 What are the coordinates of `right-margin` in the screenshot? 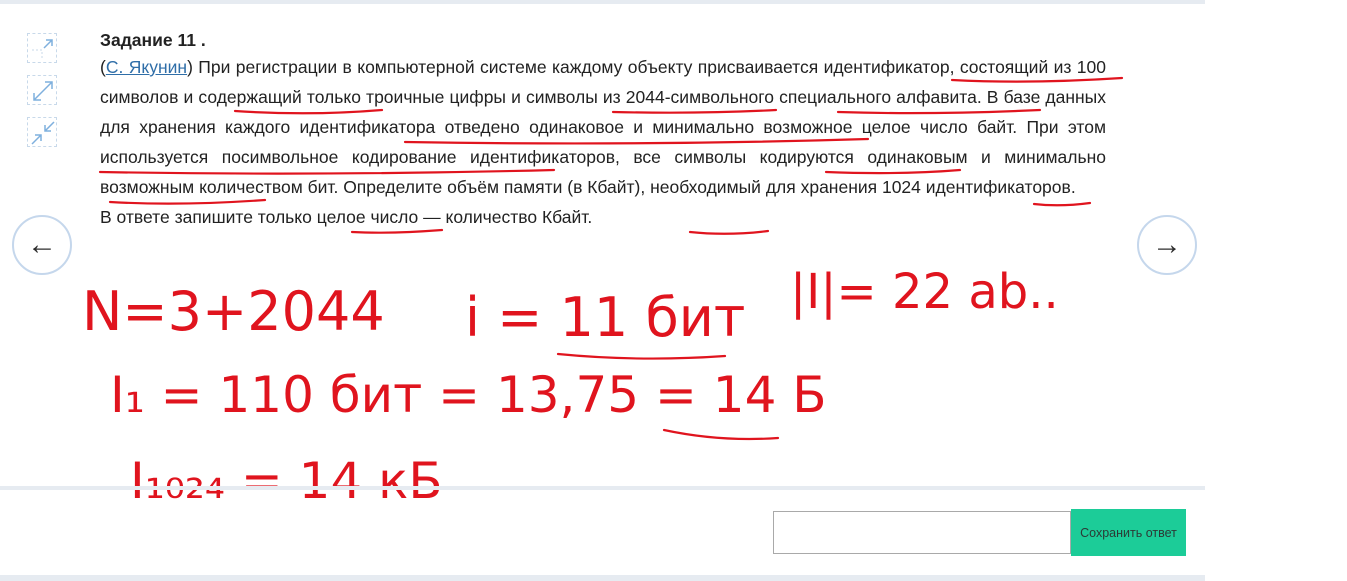 It's located at (1276, 290).